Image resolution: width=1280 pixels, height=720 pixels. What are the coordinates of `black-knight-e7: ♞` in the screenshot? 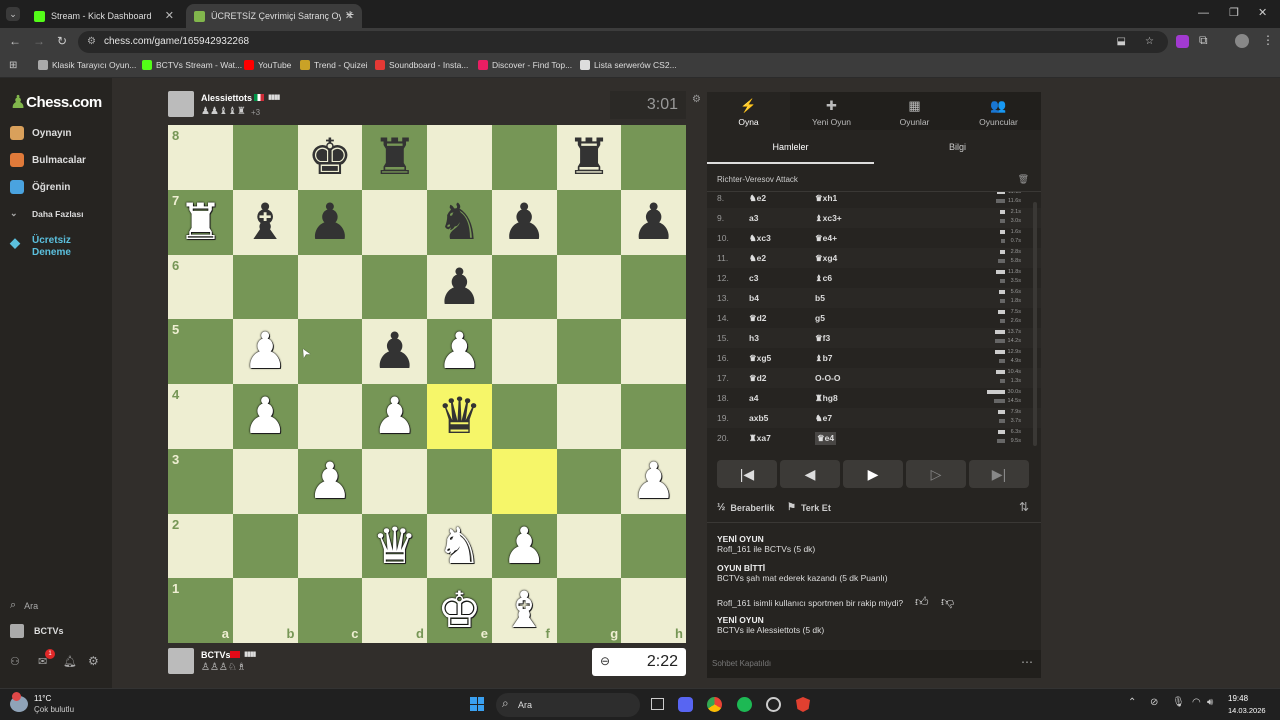 It's located at (459, 222).